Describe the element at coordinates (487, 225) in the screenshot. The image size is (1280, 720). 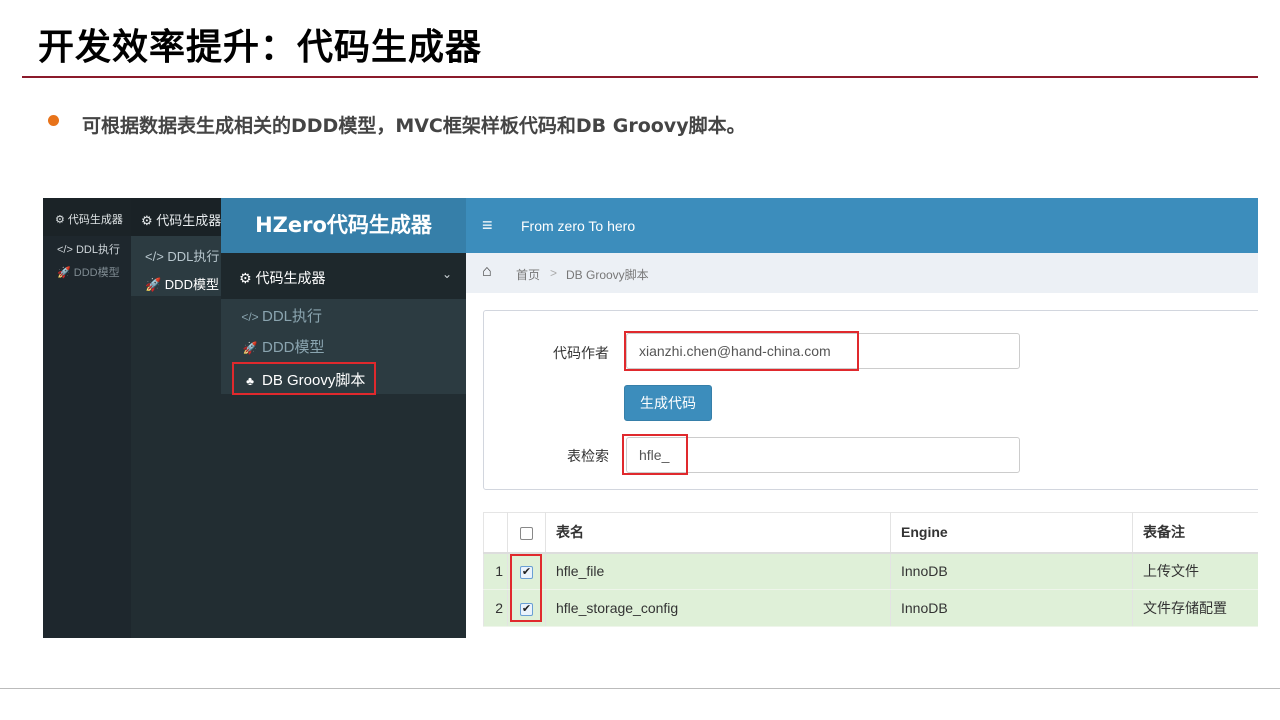
I see `hamburger-menu-icon: ≡` at that location.